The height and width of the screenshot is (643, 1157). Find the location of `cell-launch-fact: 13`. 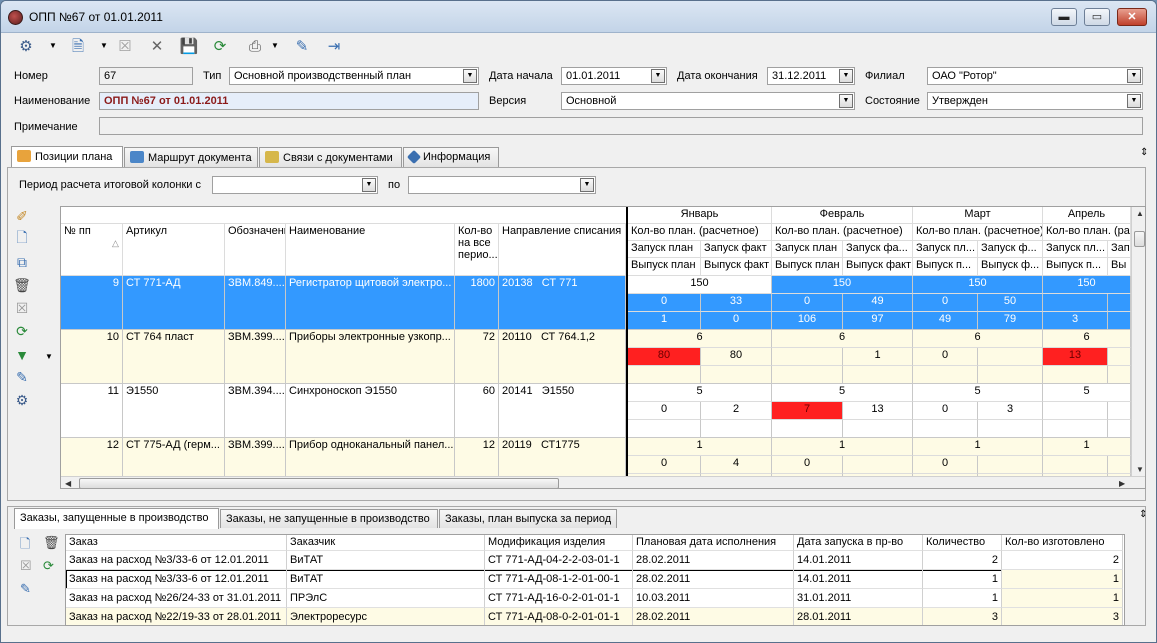

cell-launch-fact: 13 is located at coordinates (878, 411).